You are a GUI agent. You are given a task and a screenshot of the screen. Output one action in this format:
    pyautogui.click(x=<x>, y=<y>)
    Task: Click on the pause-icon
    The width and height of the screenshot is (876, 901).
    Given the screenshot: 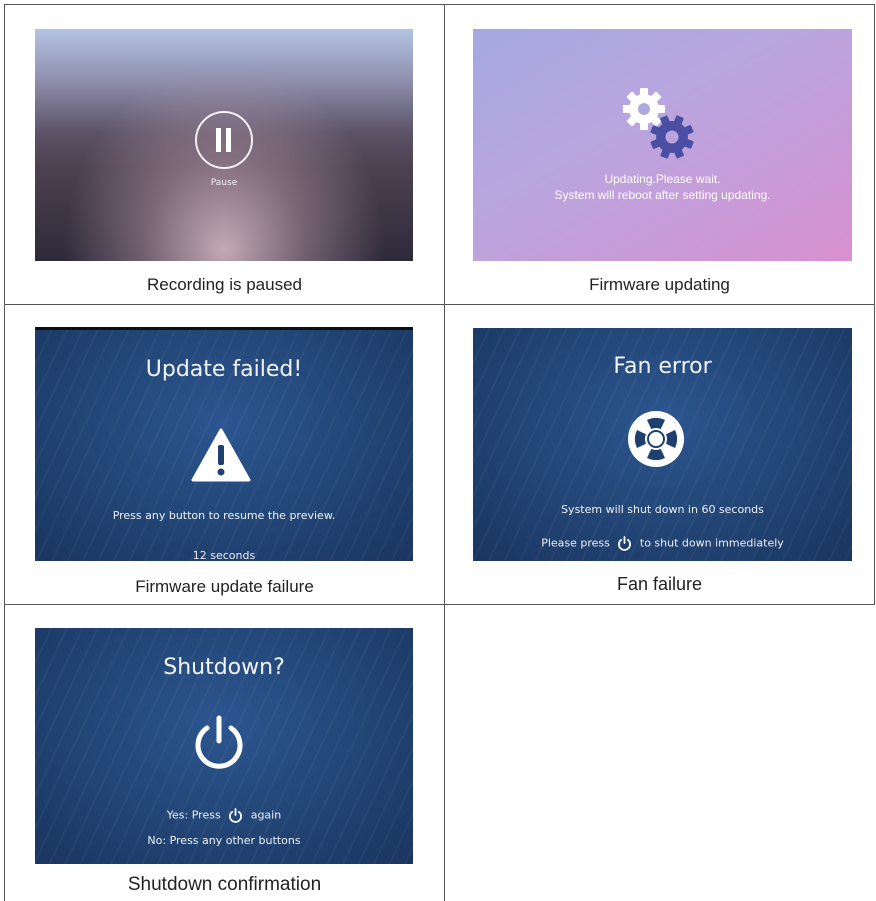 What is the action you would take?
    pyautogui.click(x=224, y=140)
    